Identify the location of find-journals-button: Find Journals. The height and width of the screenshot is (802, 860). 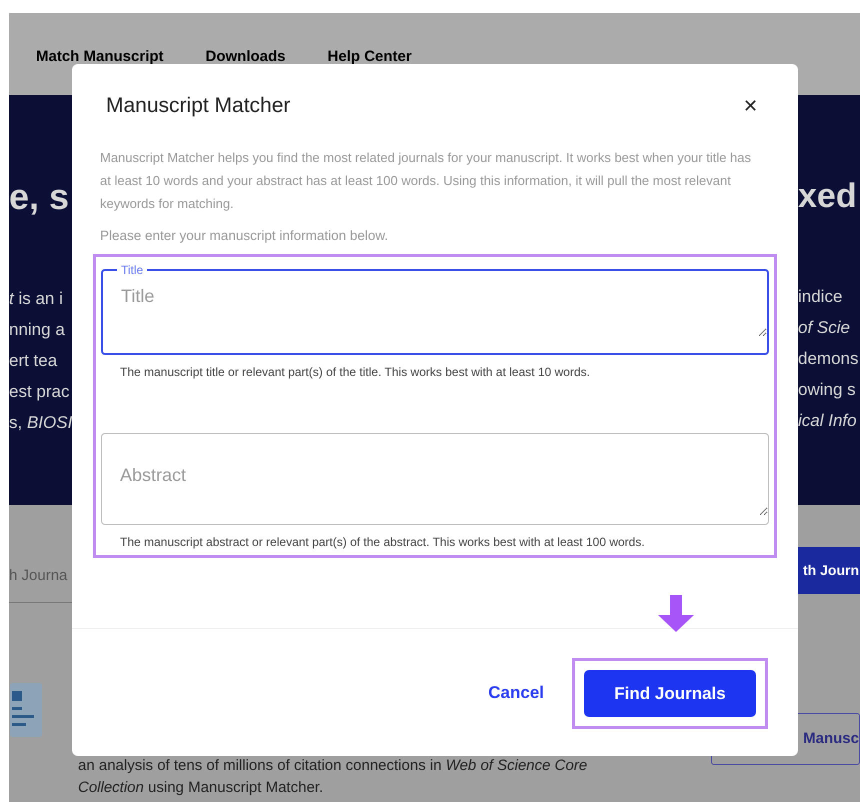
(670, 693).